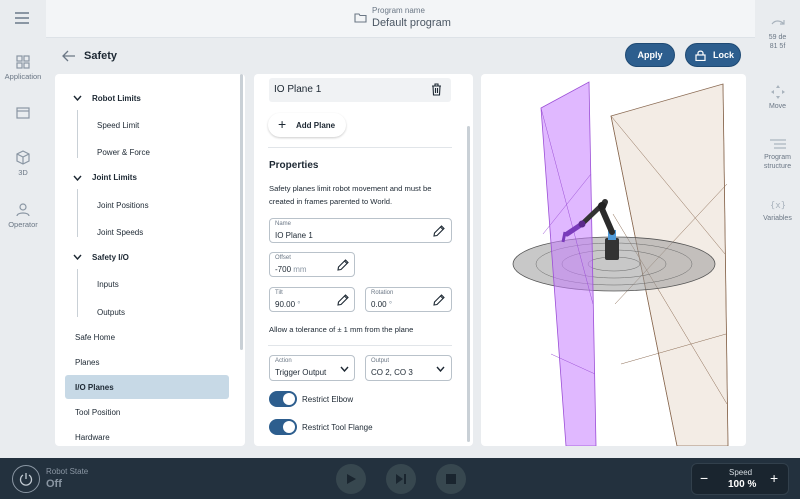  I want to click on svg-text: {x}, so click(778, 206).